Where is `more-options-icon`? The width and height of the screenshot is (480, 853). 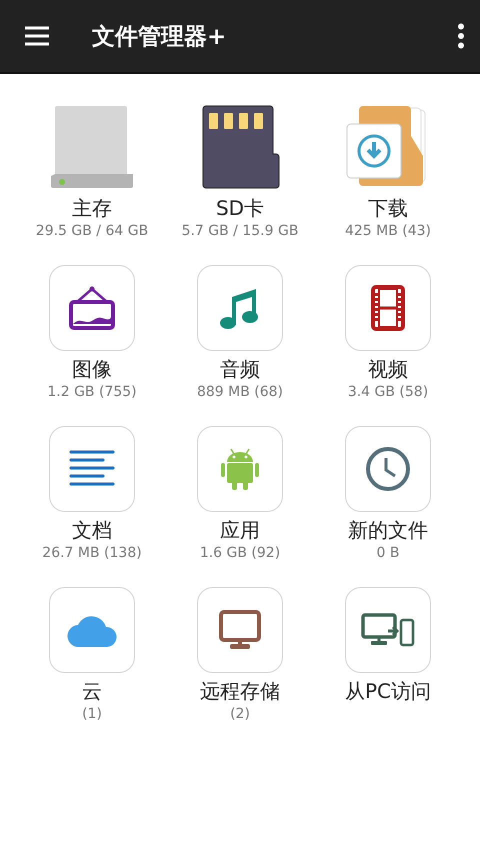 more-options-icon is located at coordinates (461, 36).